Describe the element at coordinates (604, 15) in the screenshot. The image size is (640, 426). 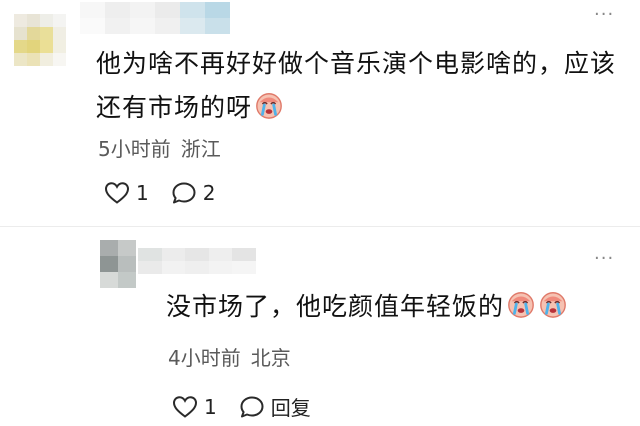
I see `more-options-icon: ···` at that location.